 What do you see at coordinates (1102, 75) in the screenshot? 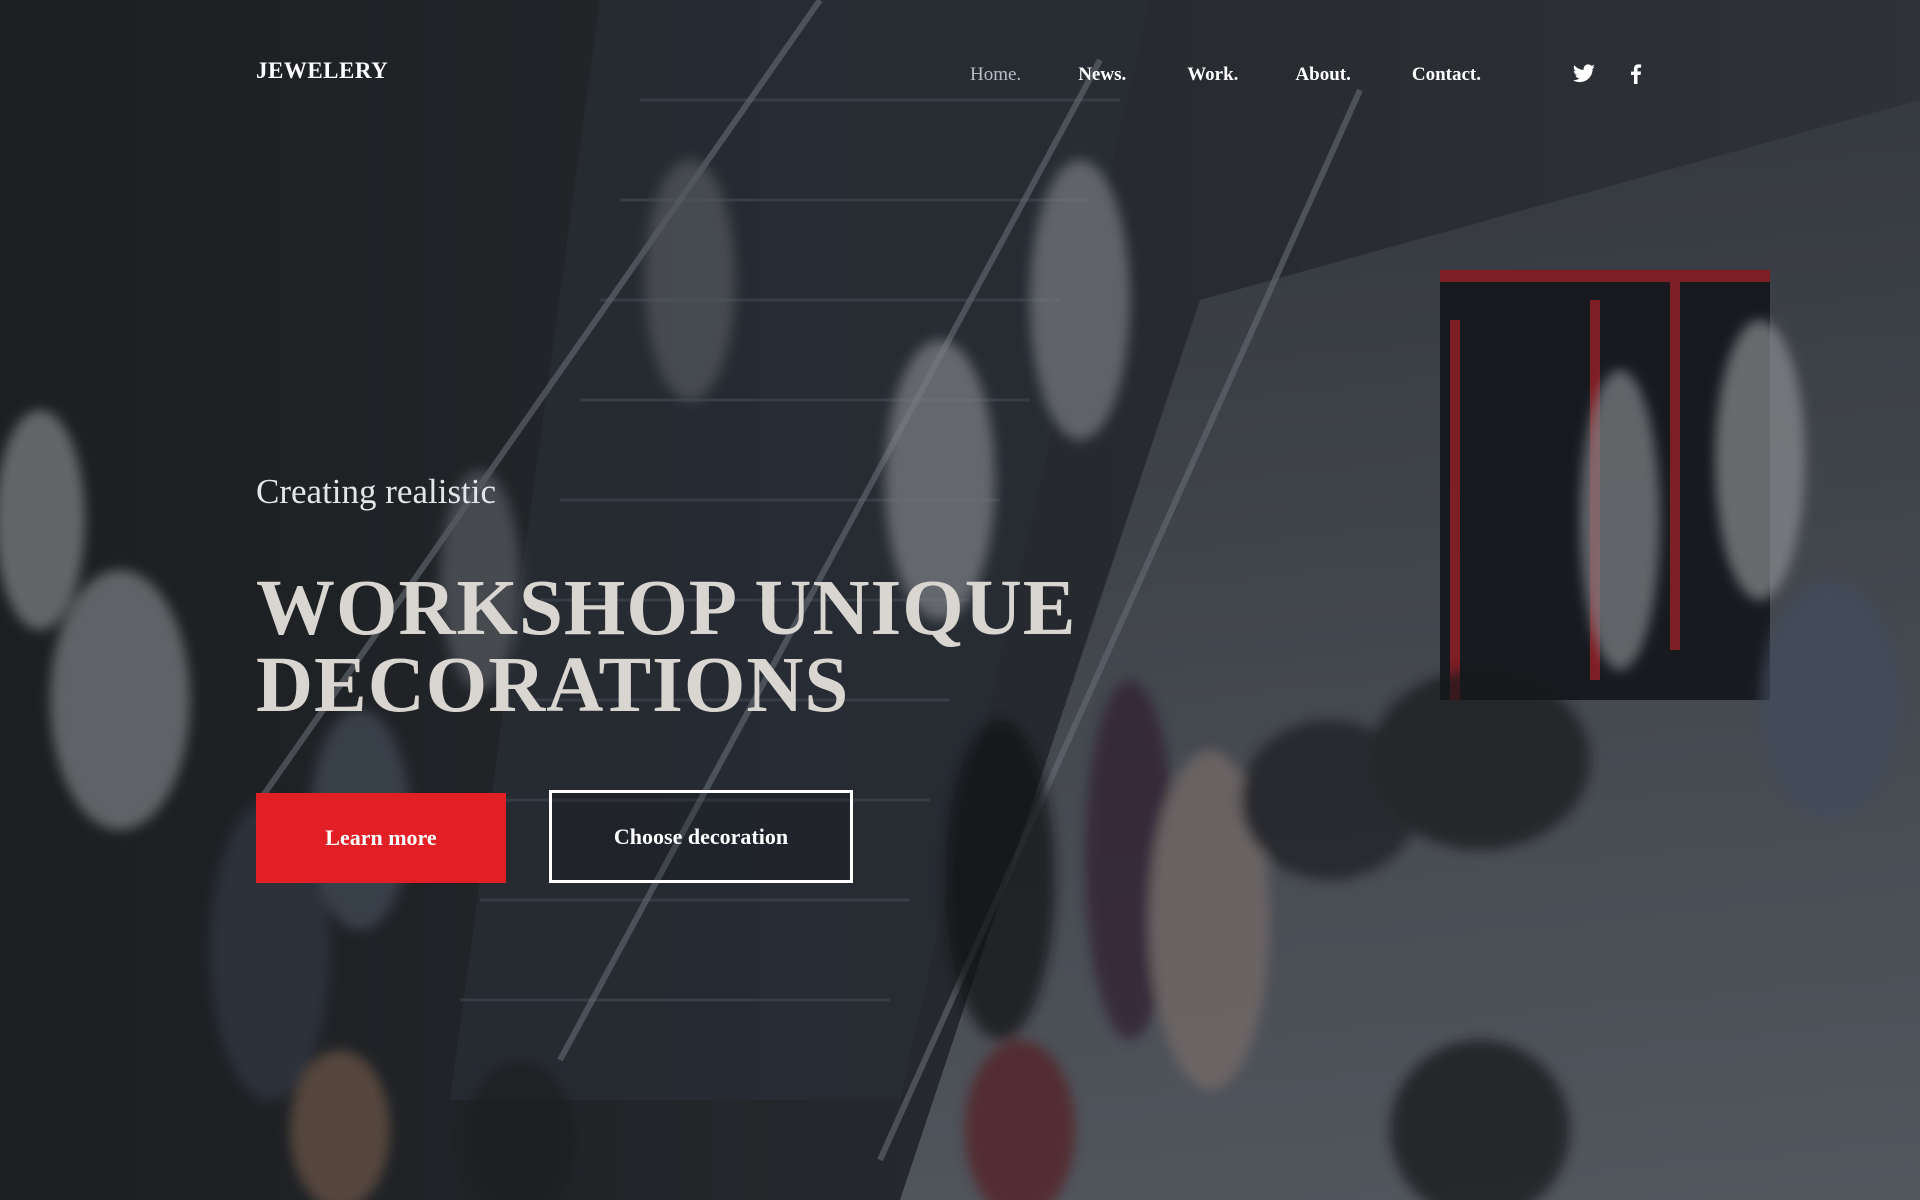
I see `nav-news: News.` at bounding box center [1102, 75].